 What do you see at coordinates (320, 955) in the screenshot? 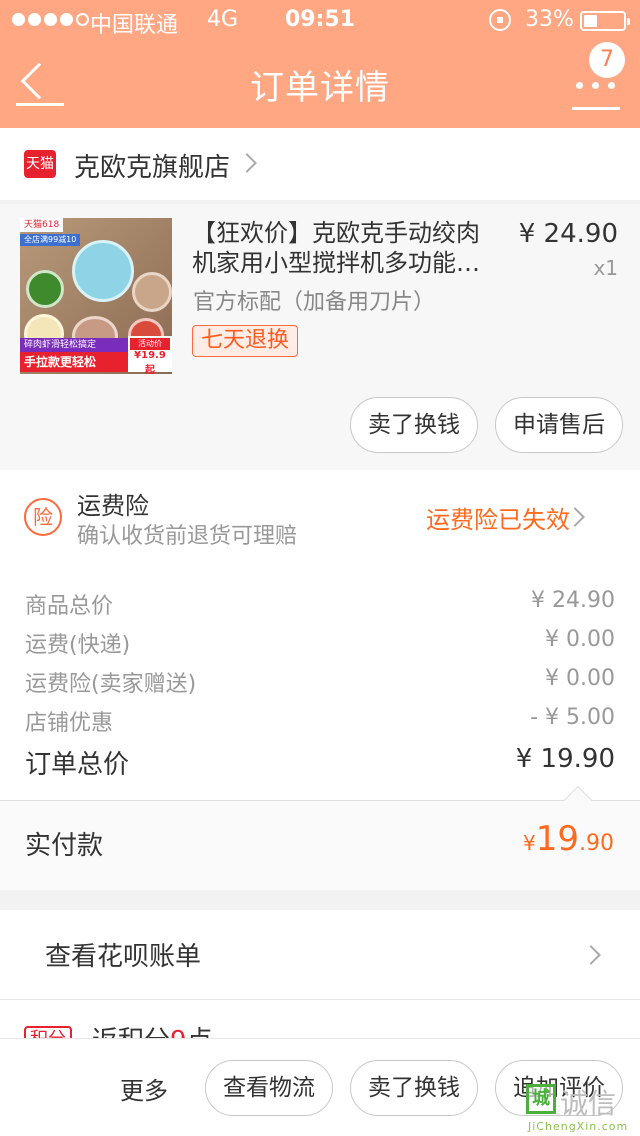
I see `huabei-bill-row: 查看花呗账单` at bounding box center [320, 955].